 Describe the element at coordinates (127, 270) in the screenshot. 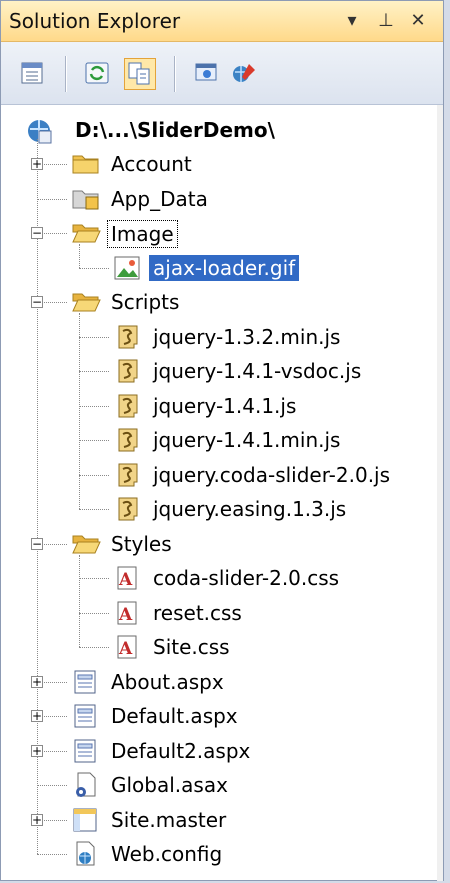

I see `image-file-icon` at that location.